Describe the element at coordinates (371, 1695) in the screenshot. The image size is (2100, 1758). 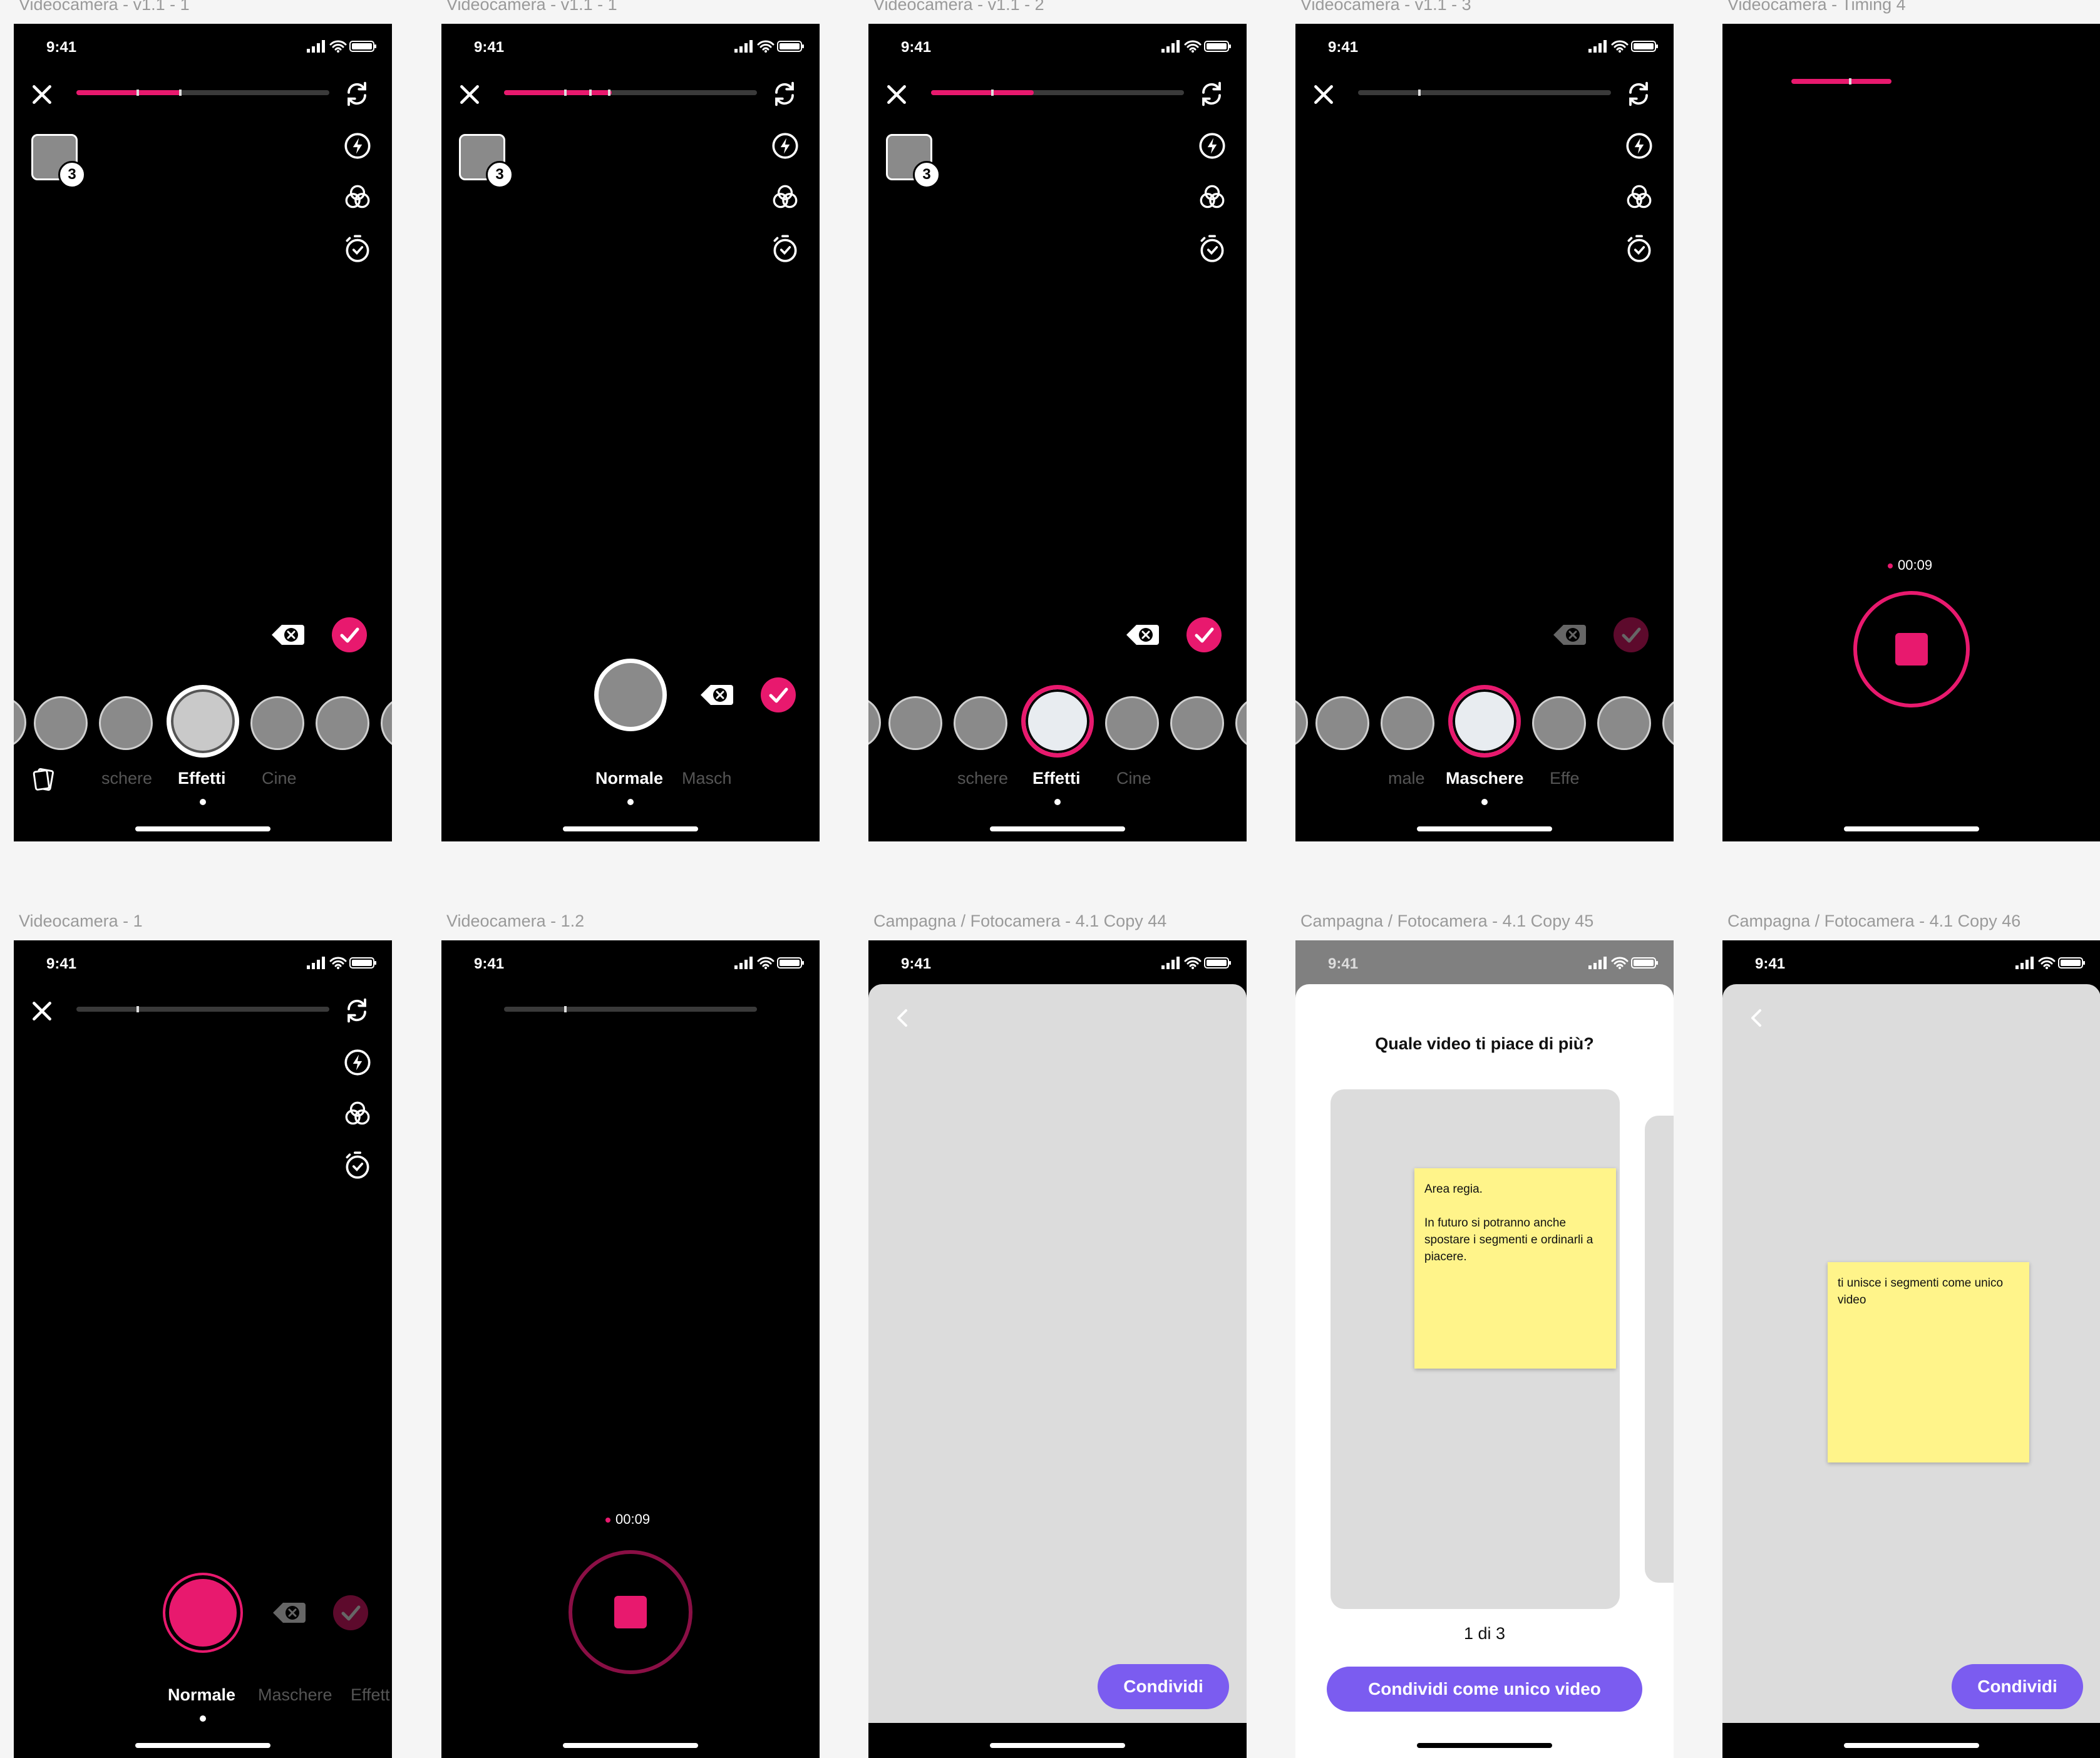
I see `mode-tab: Effett` at that location.